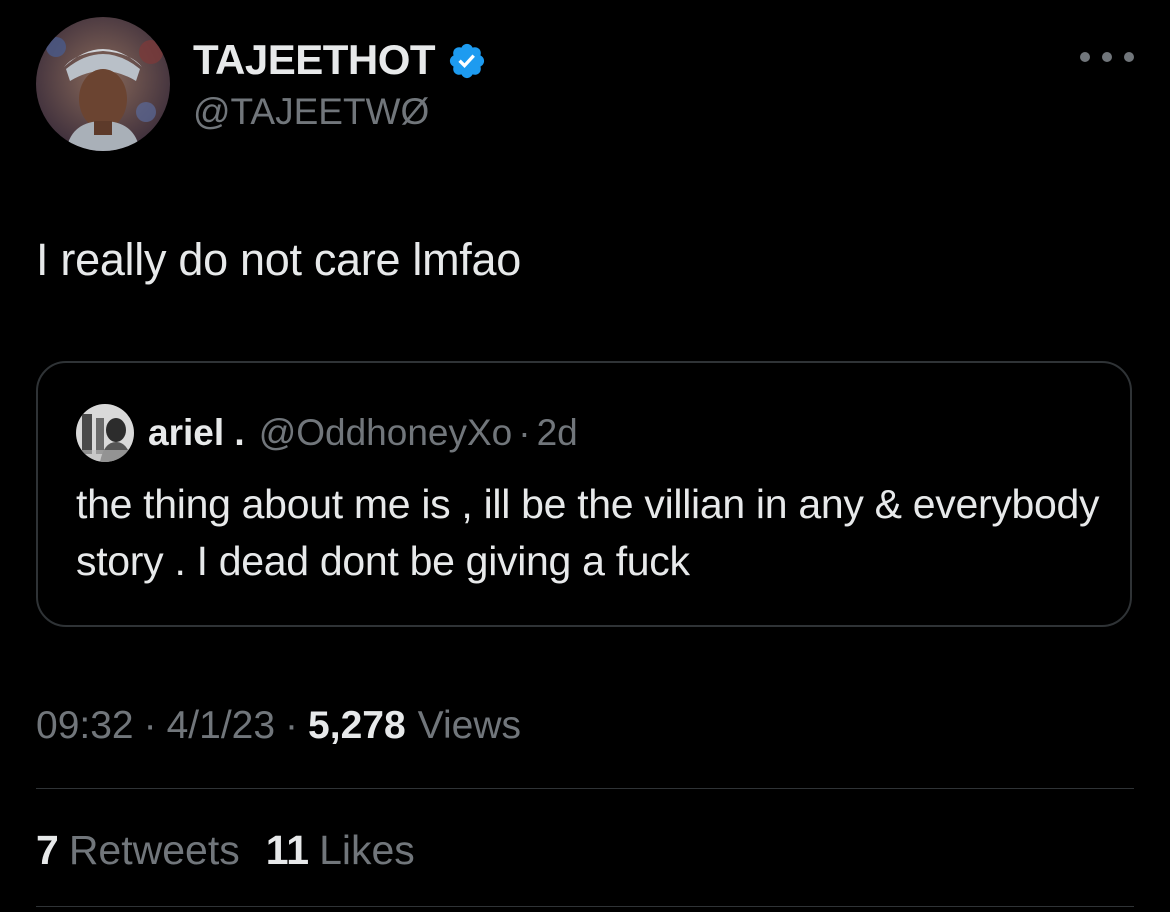  What do you see at coordinates (221, 726) in the screenshot?
I see `tweet-date: 4/1/23` at bounding box center [221, 726].